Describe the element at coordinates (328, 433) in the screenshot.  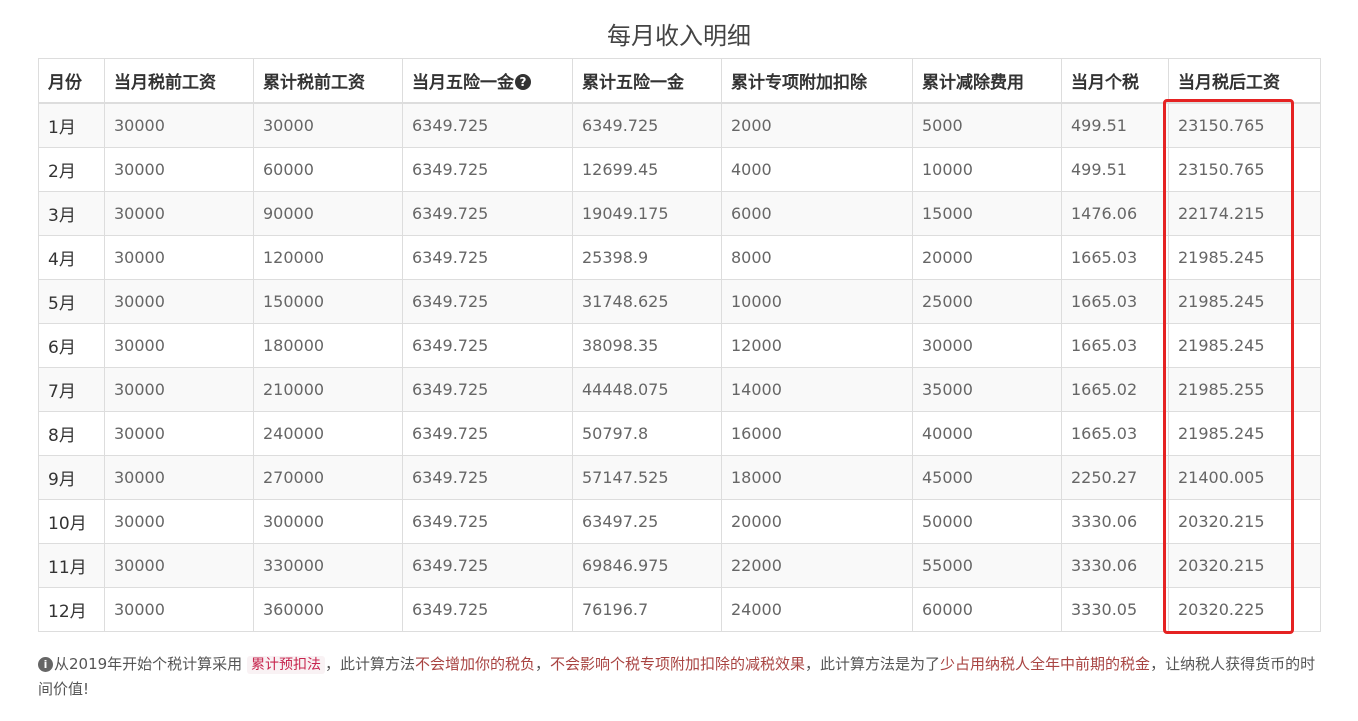
I see `cell-cumulative-pretax: 240000` at that location.